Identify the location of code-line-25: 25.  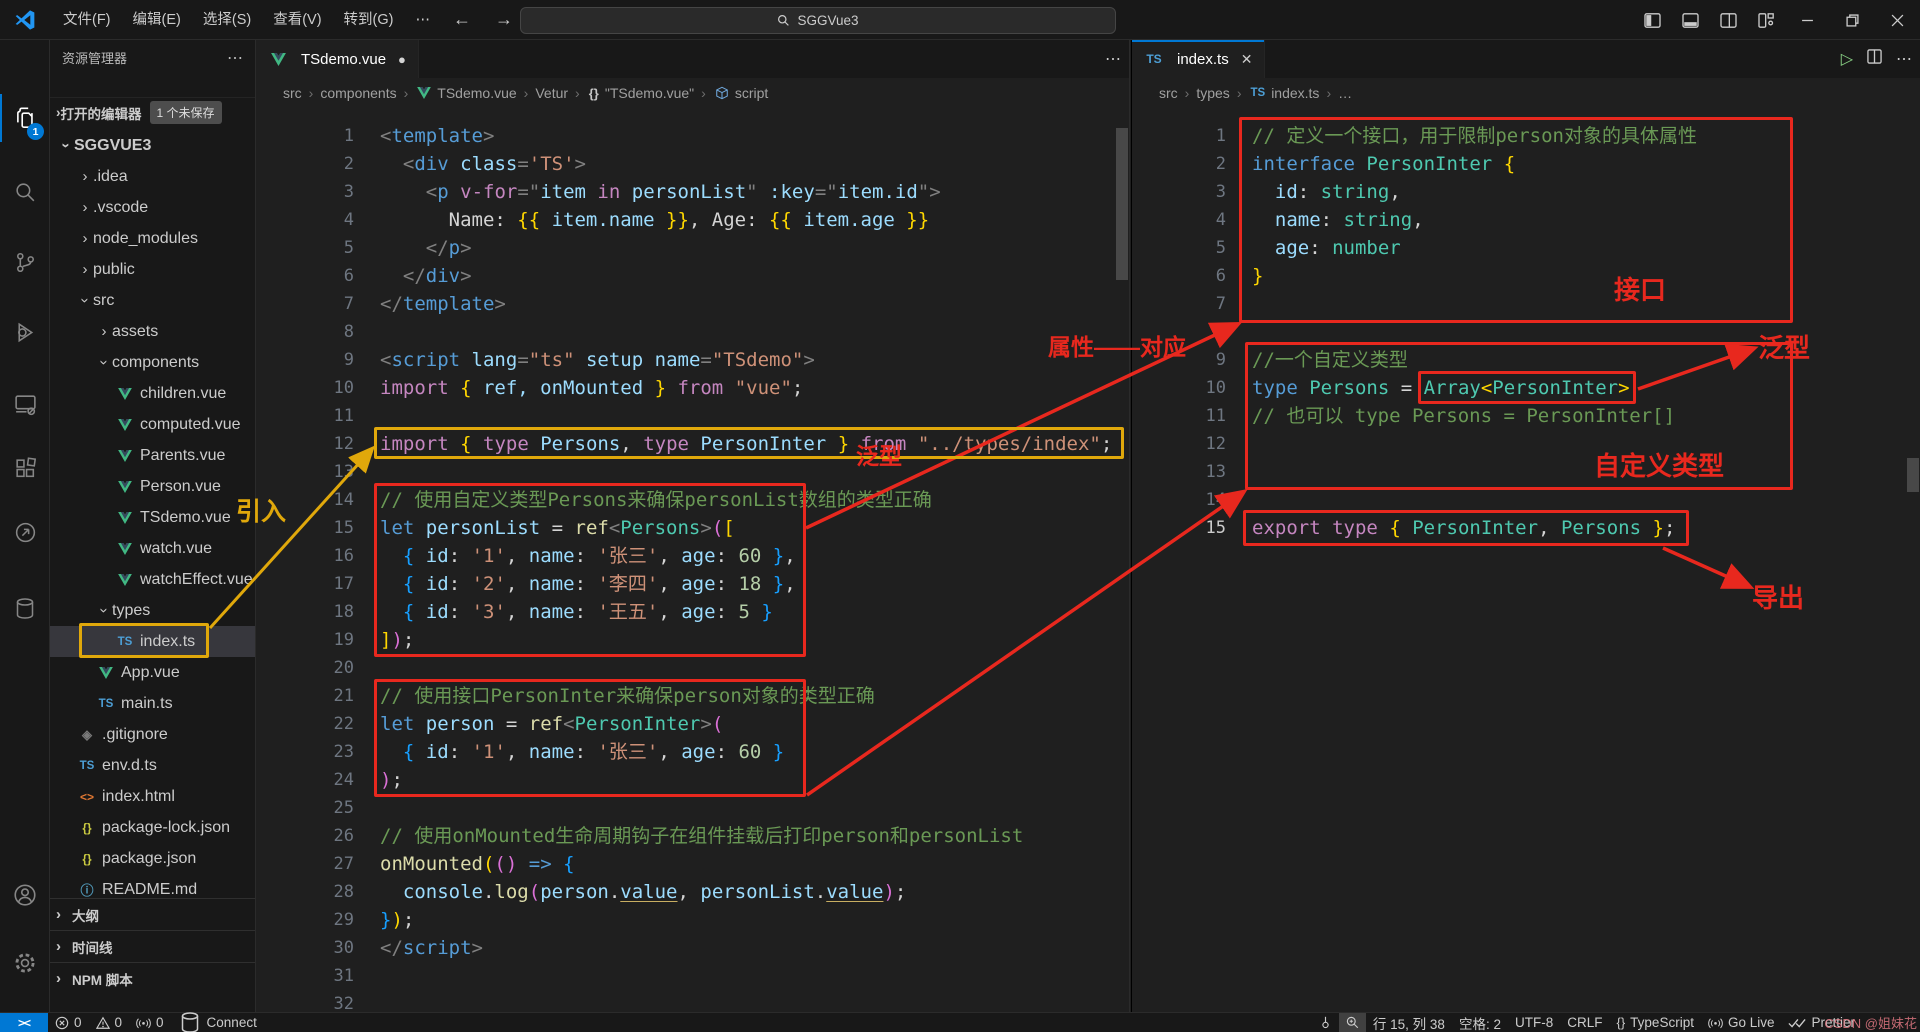
(692, 808).